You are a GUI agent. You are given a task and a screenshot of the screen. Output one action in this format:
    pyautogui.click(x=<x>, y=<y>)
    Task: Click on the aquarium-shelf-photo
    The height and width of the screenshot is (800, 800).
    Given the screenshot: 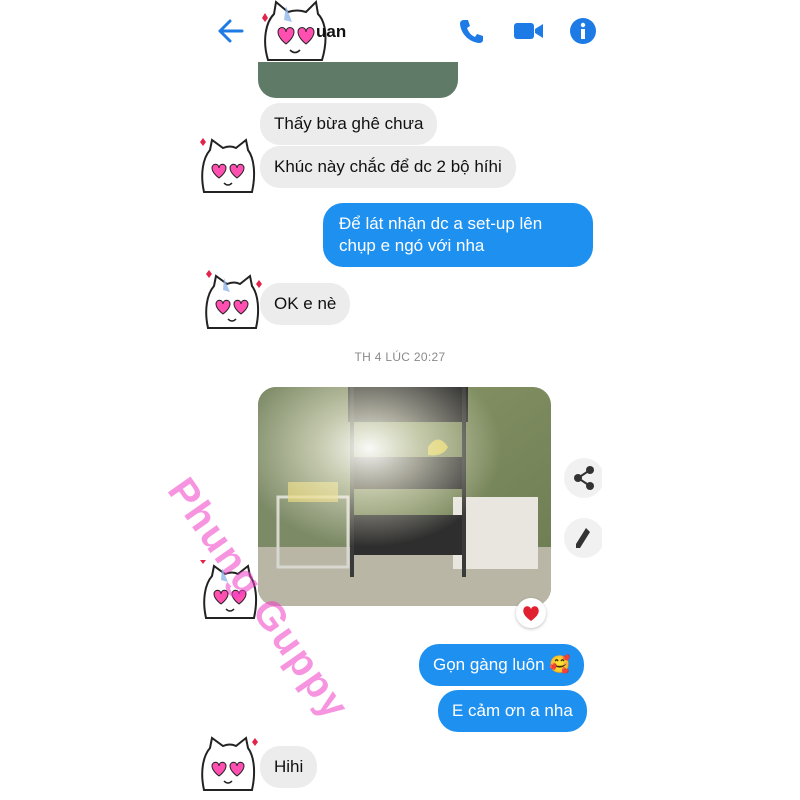 What is the action you would take?
    pyautogui.click(x=404, y=496)
    